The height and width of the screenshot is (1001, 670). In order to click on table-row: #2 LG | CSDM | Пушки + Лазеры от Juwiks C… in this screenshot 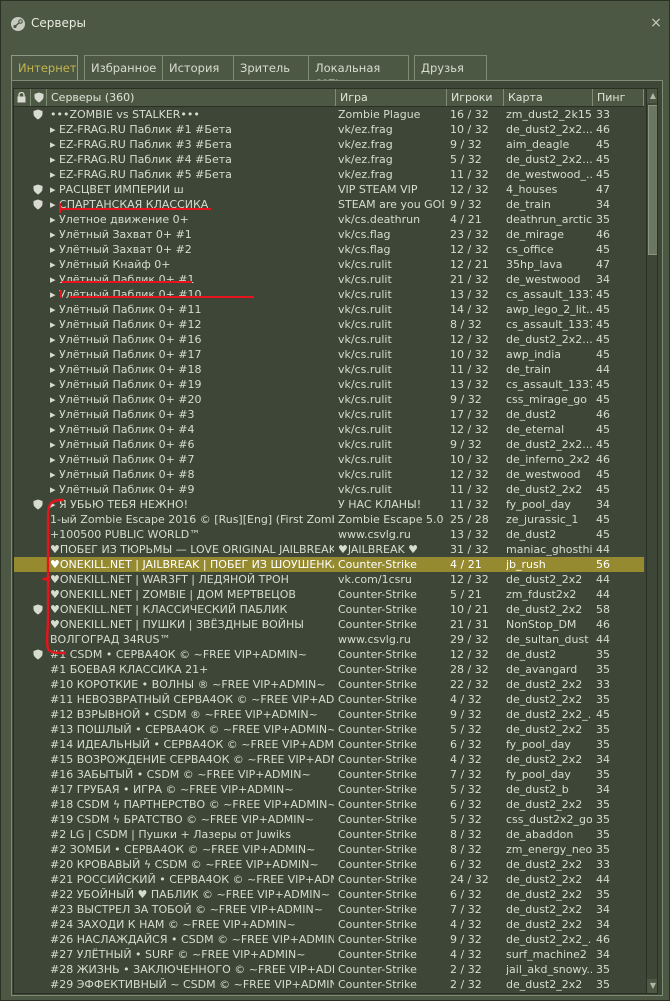, I will do `click(329, 834)`.